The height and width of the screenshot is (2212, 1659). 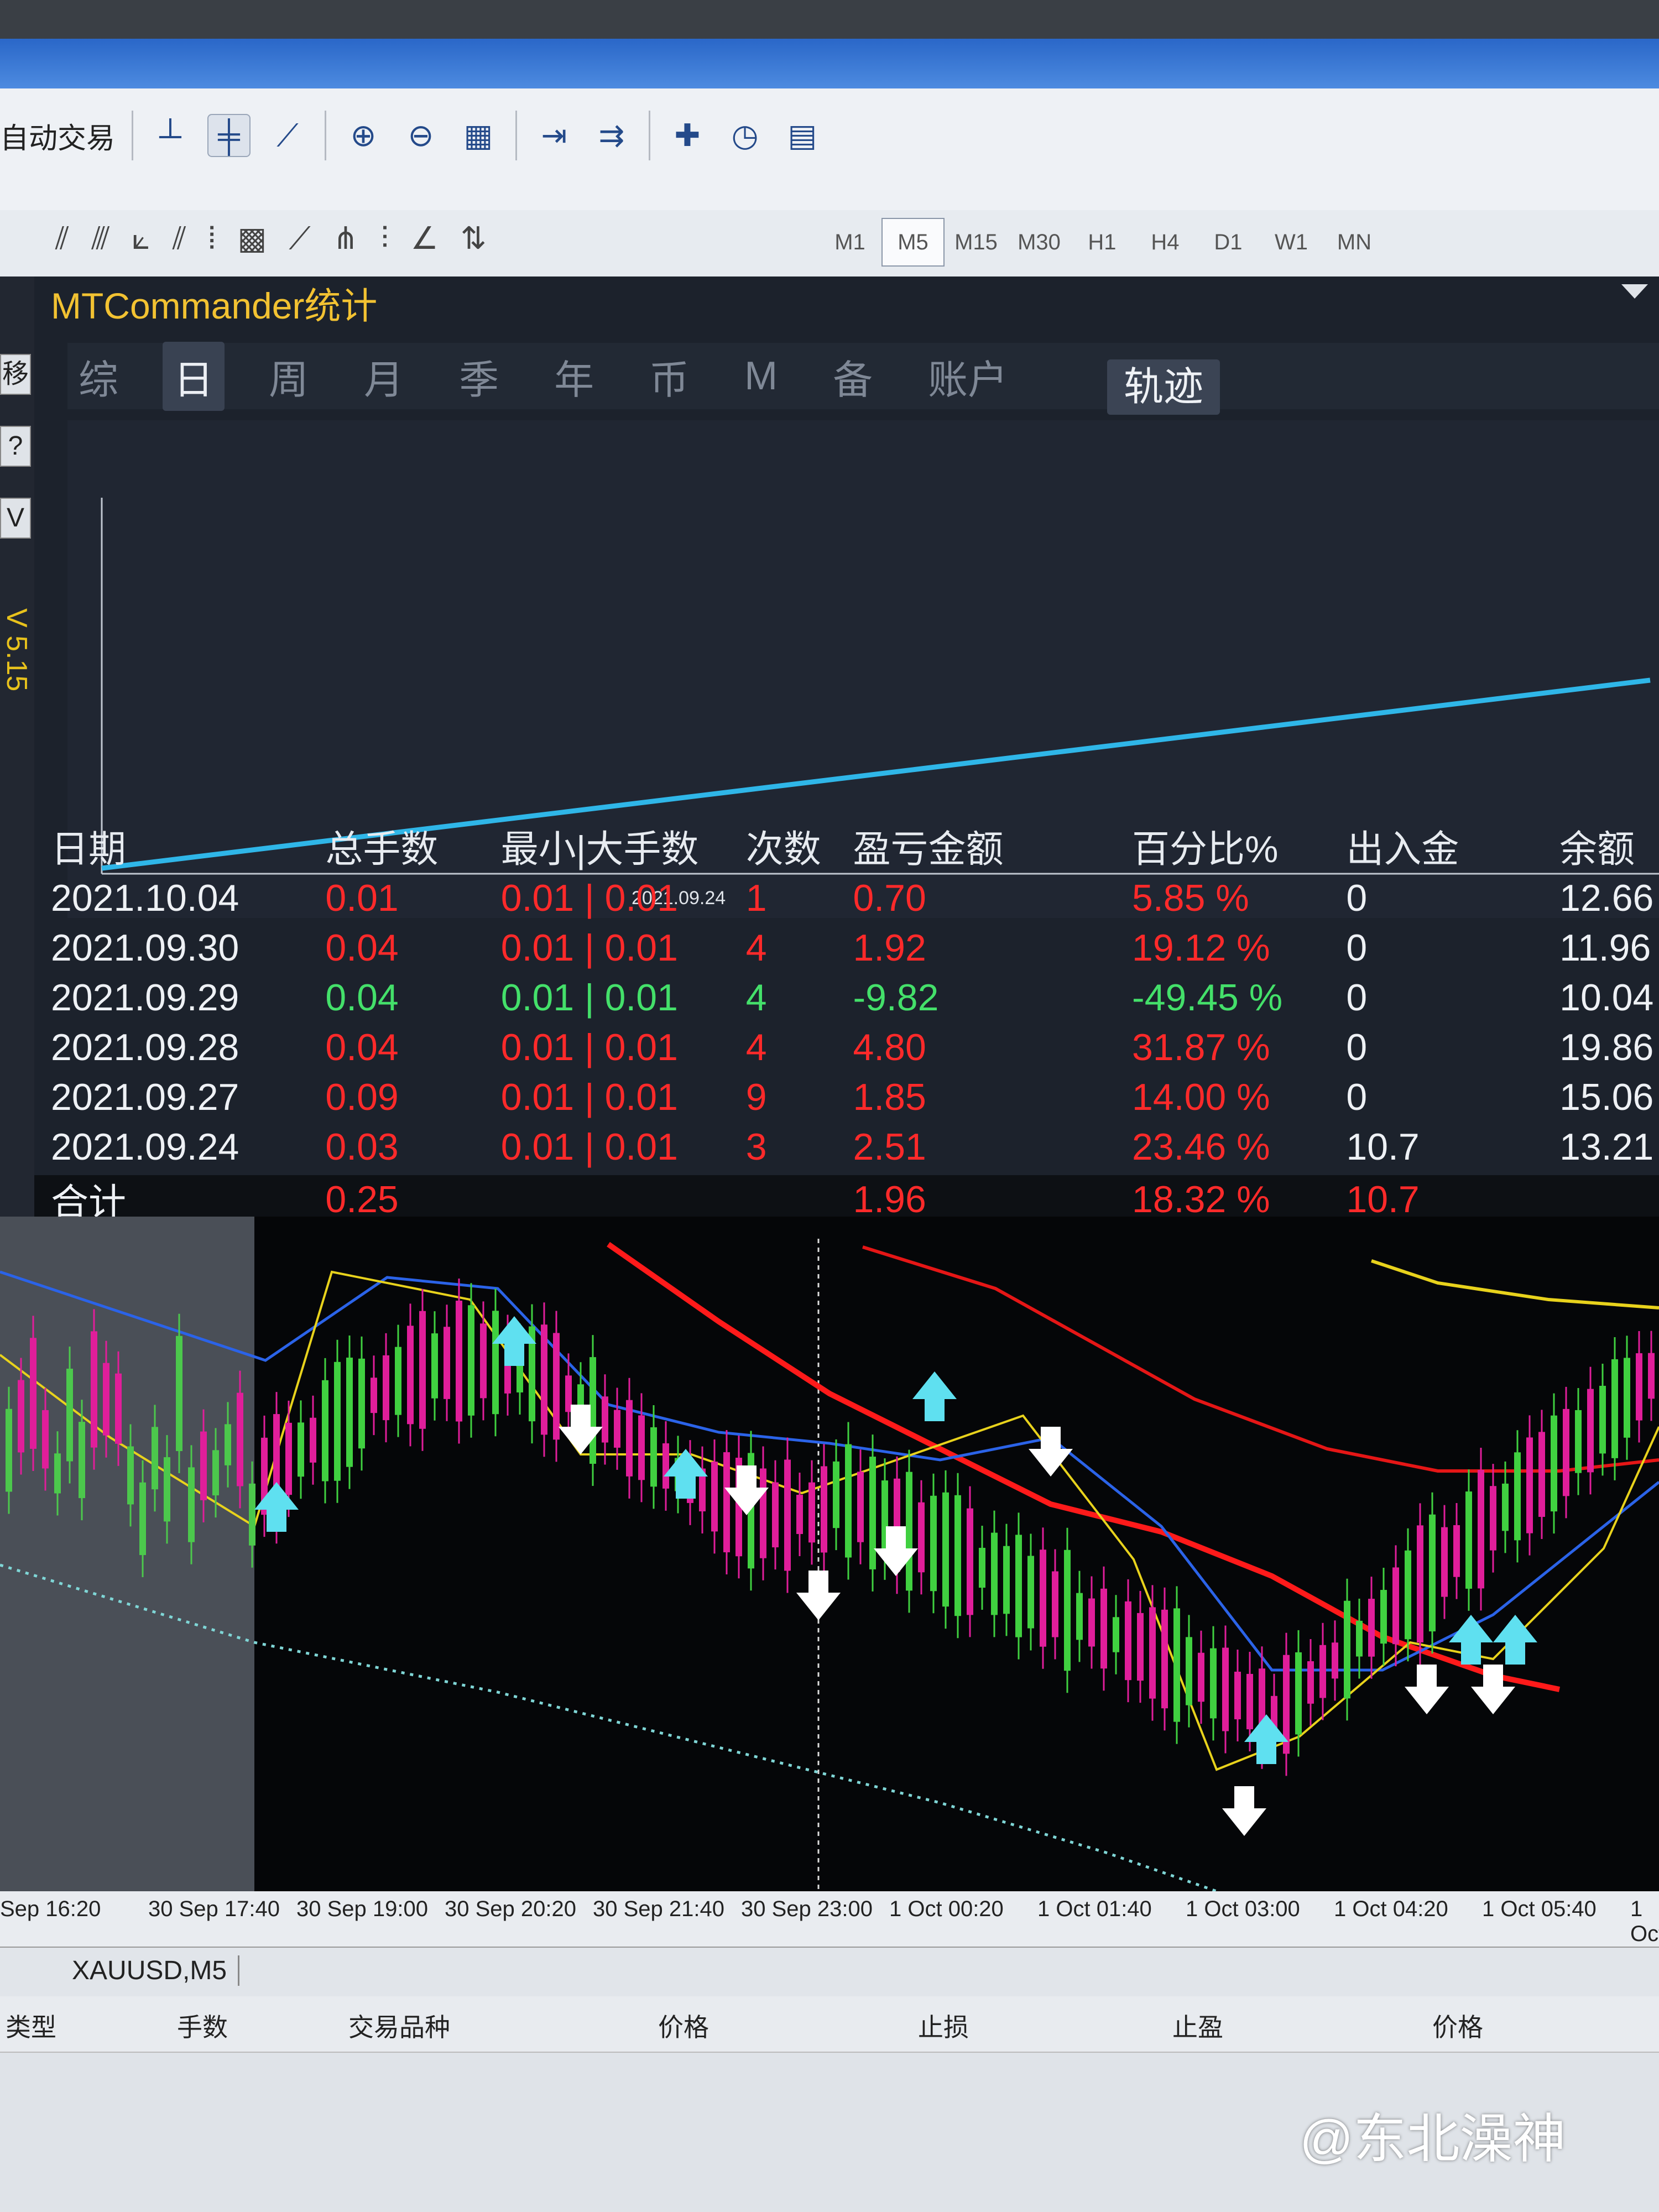 What do you see at coordinates (761, 376) in the screenshot?
I see `tab-7: M` at bounding box center [761, 376].